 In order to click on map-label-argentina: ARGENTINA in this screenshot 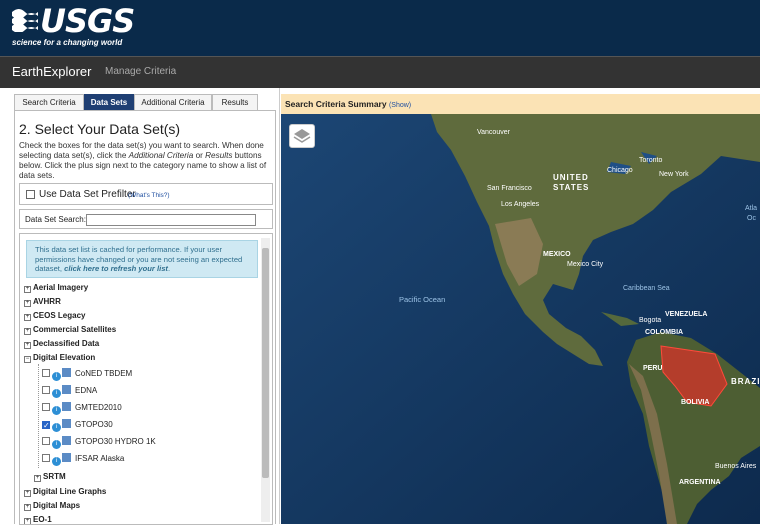, I will do `click(700, 482)`.